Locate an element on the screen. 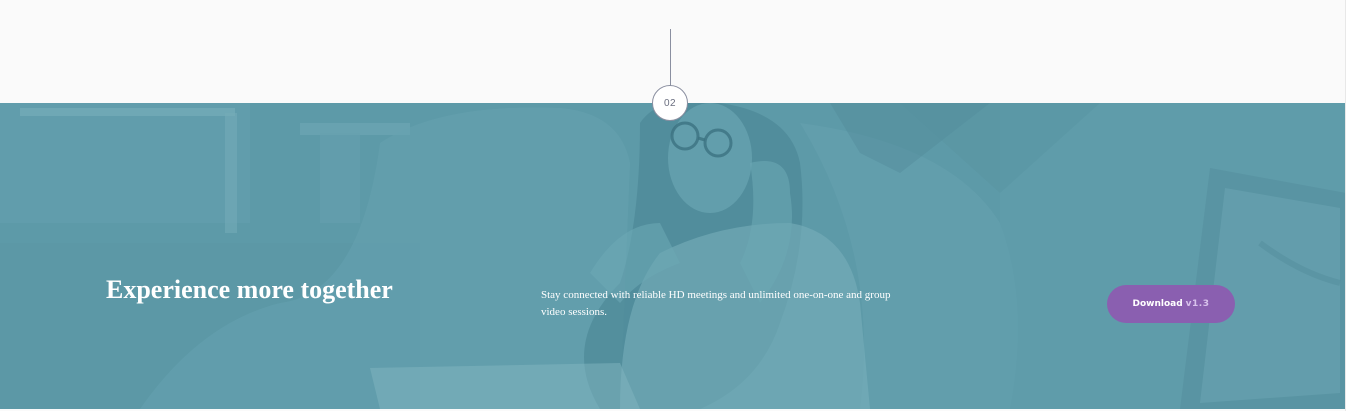 Image resolution: width=1346 pixels, height=411 pixels. step-number-badge: 02 is located at coordinates (670, 103).